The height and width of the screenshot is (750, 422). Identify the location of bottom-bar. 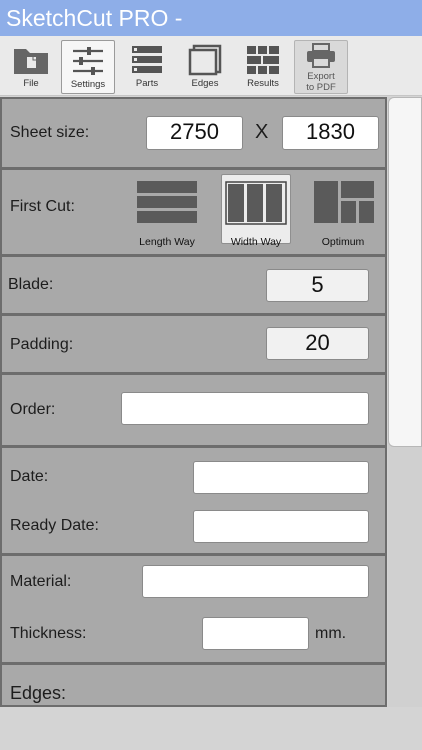
(211, 728).